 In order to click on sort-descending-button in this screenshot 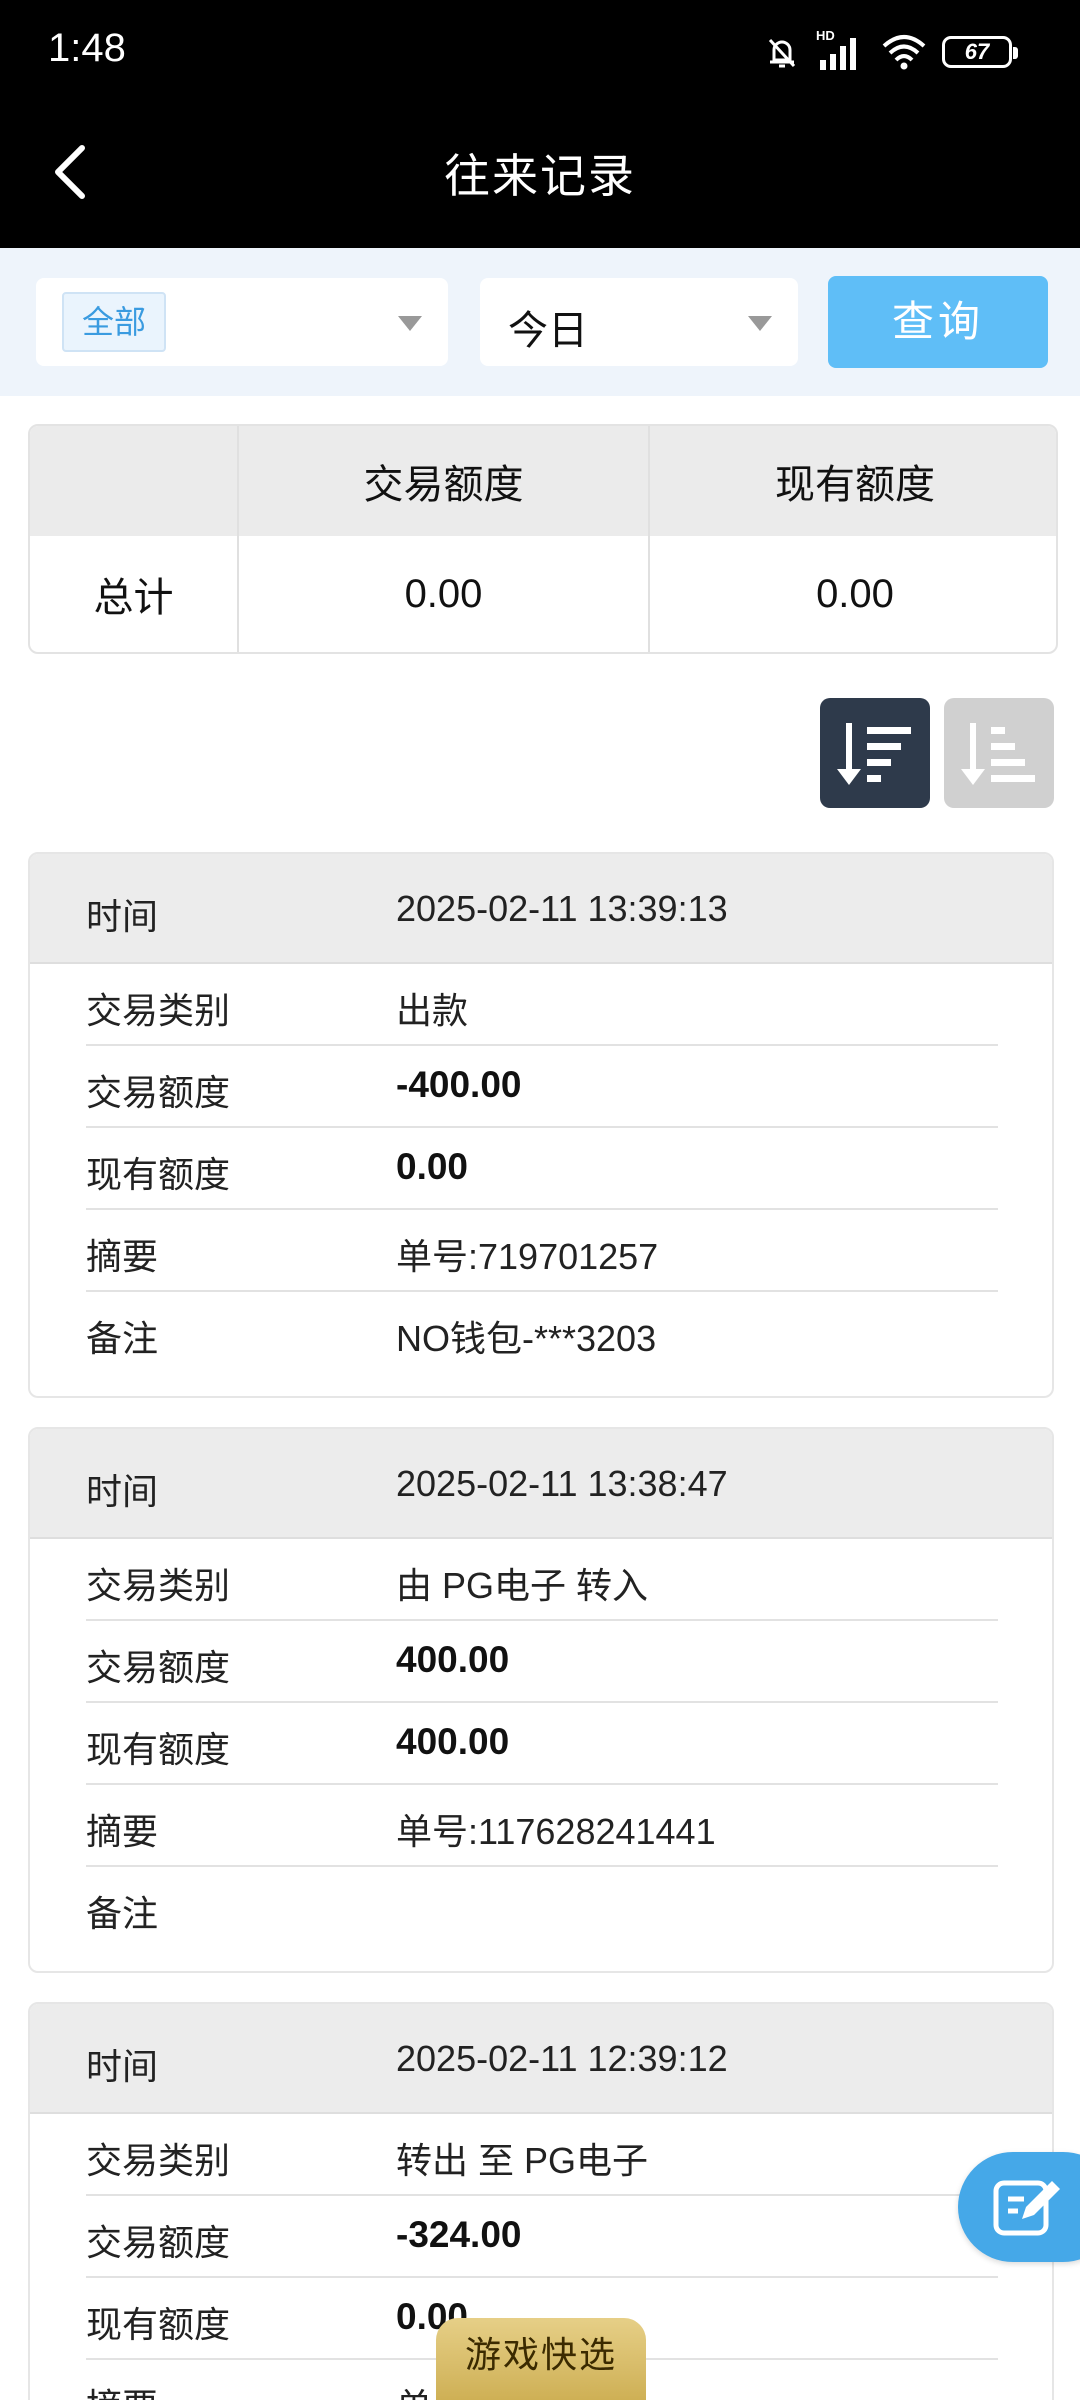, I will do `click(875, 753)`.